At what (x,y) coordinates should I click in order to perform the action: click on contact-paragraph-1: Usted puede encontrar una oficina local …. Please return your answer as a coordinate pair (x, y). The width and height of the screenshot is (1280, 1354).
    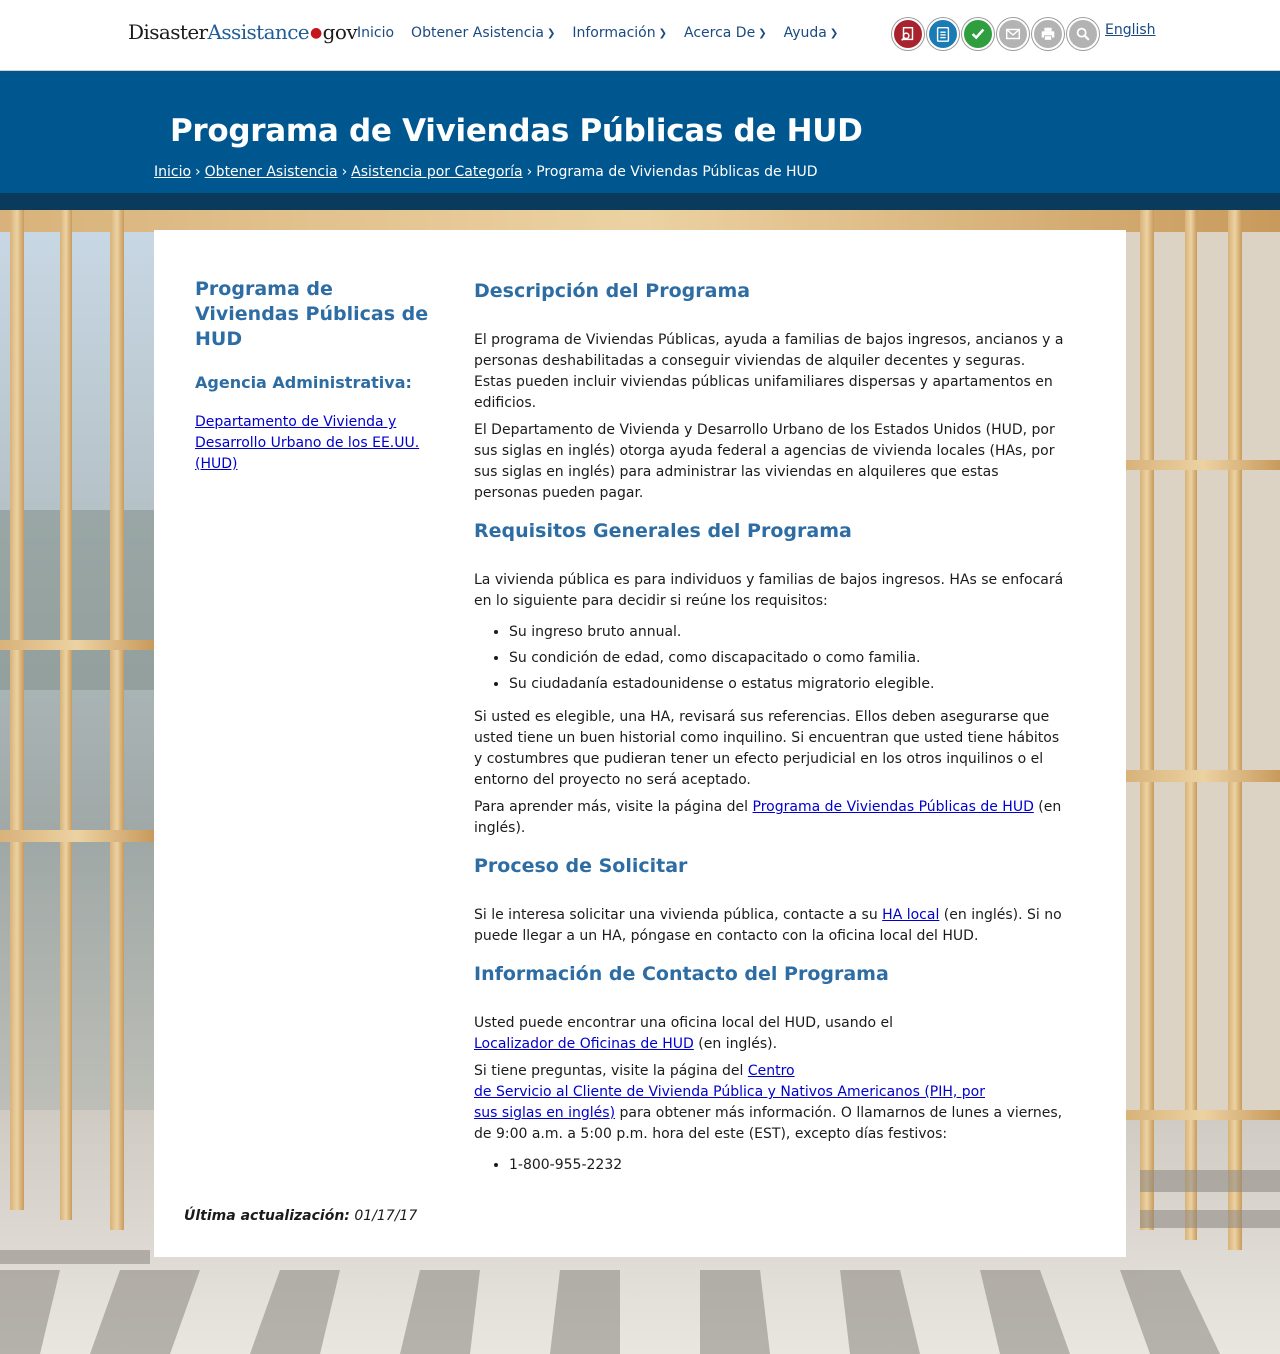
    Looking at the image, I should click on (769, 1034).